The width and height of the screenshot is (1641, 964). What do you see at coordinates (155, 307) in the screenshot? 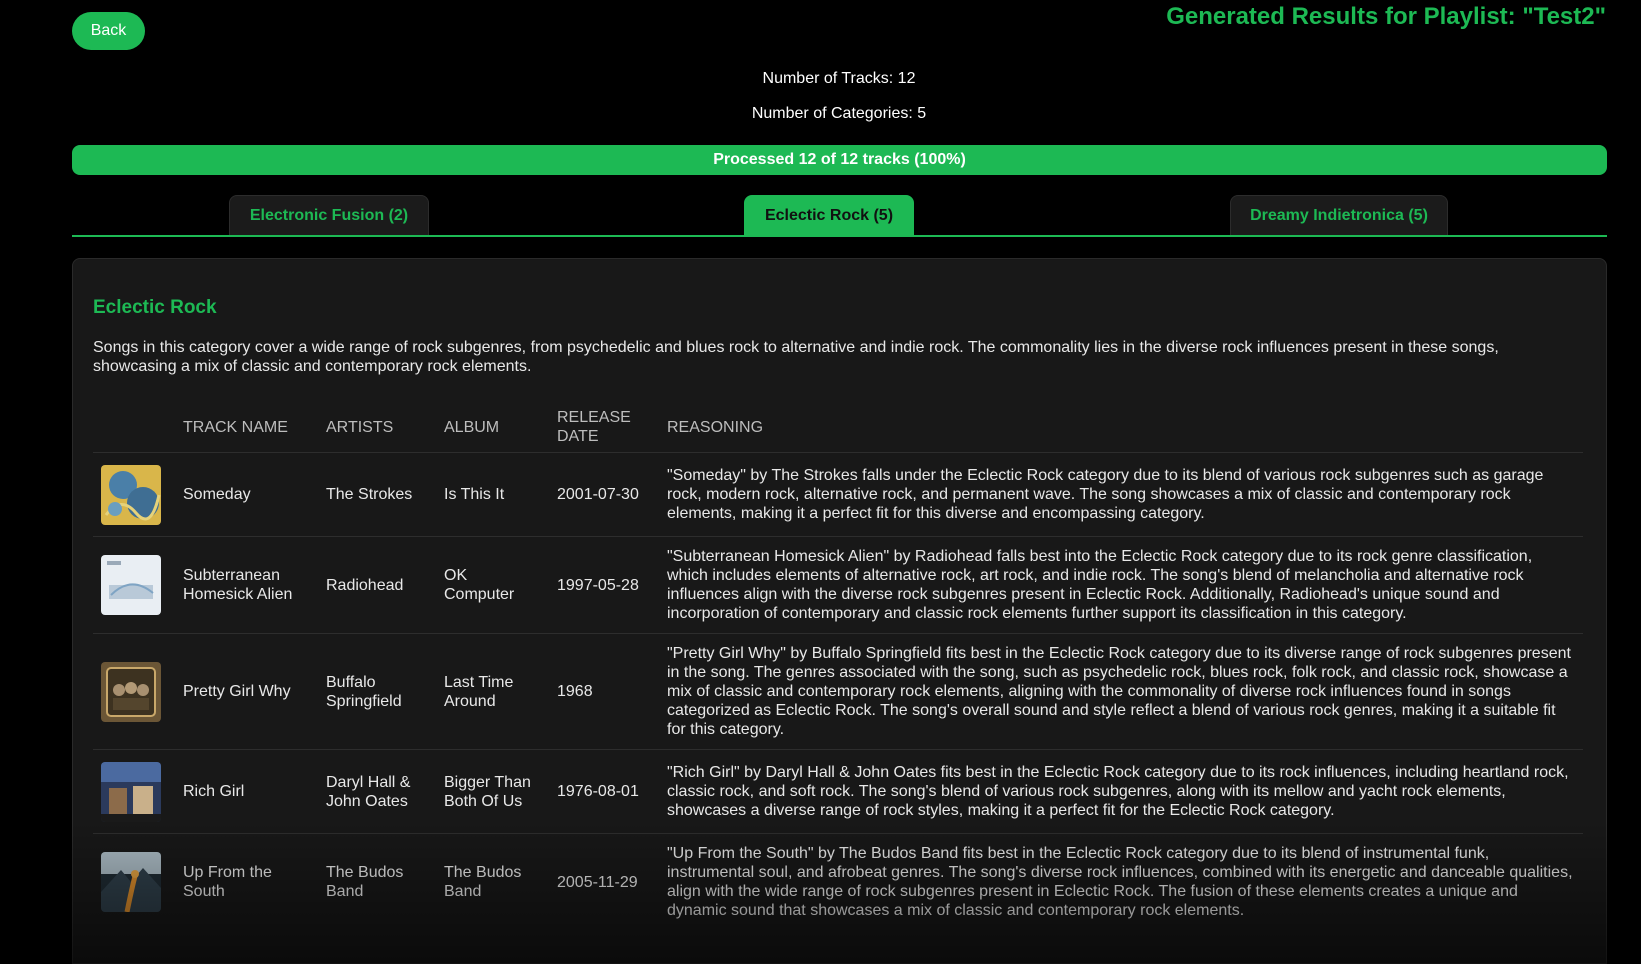
I see `category-title: Eclectic Rock` at bounding box center [155, 307].